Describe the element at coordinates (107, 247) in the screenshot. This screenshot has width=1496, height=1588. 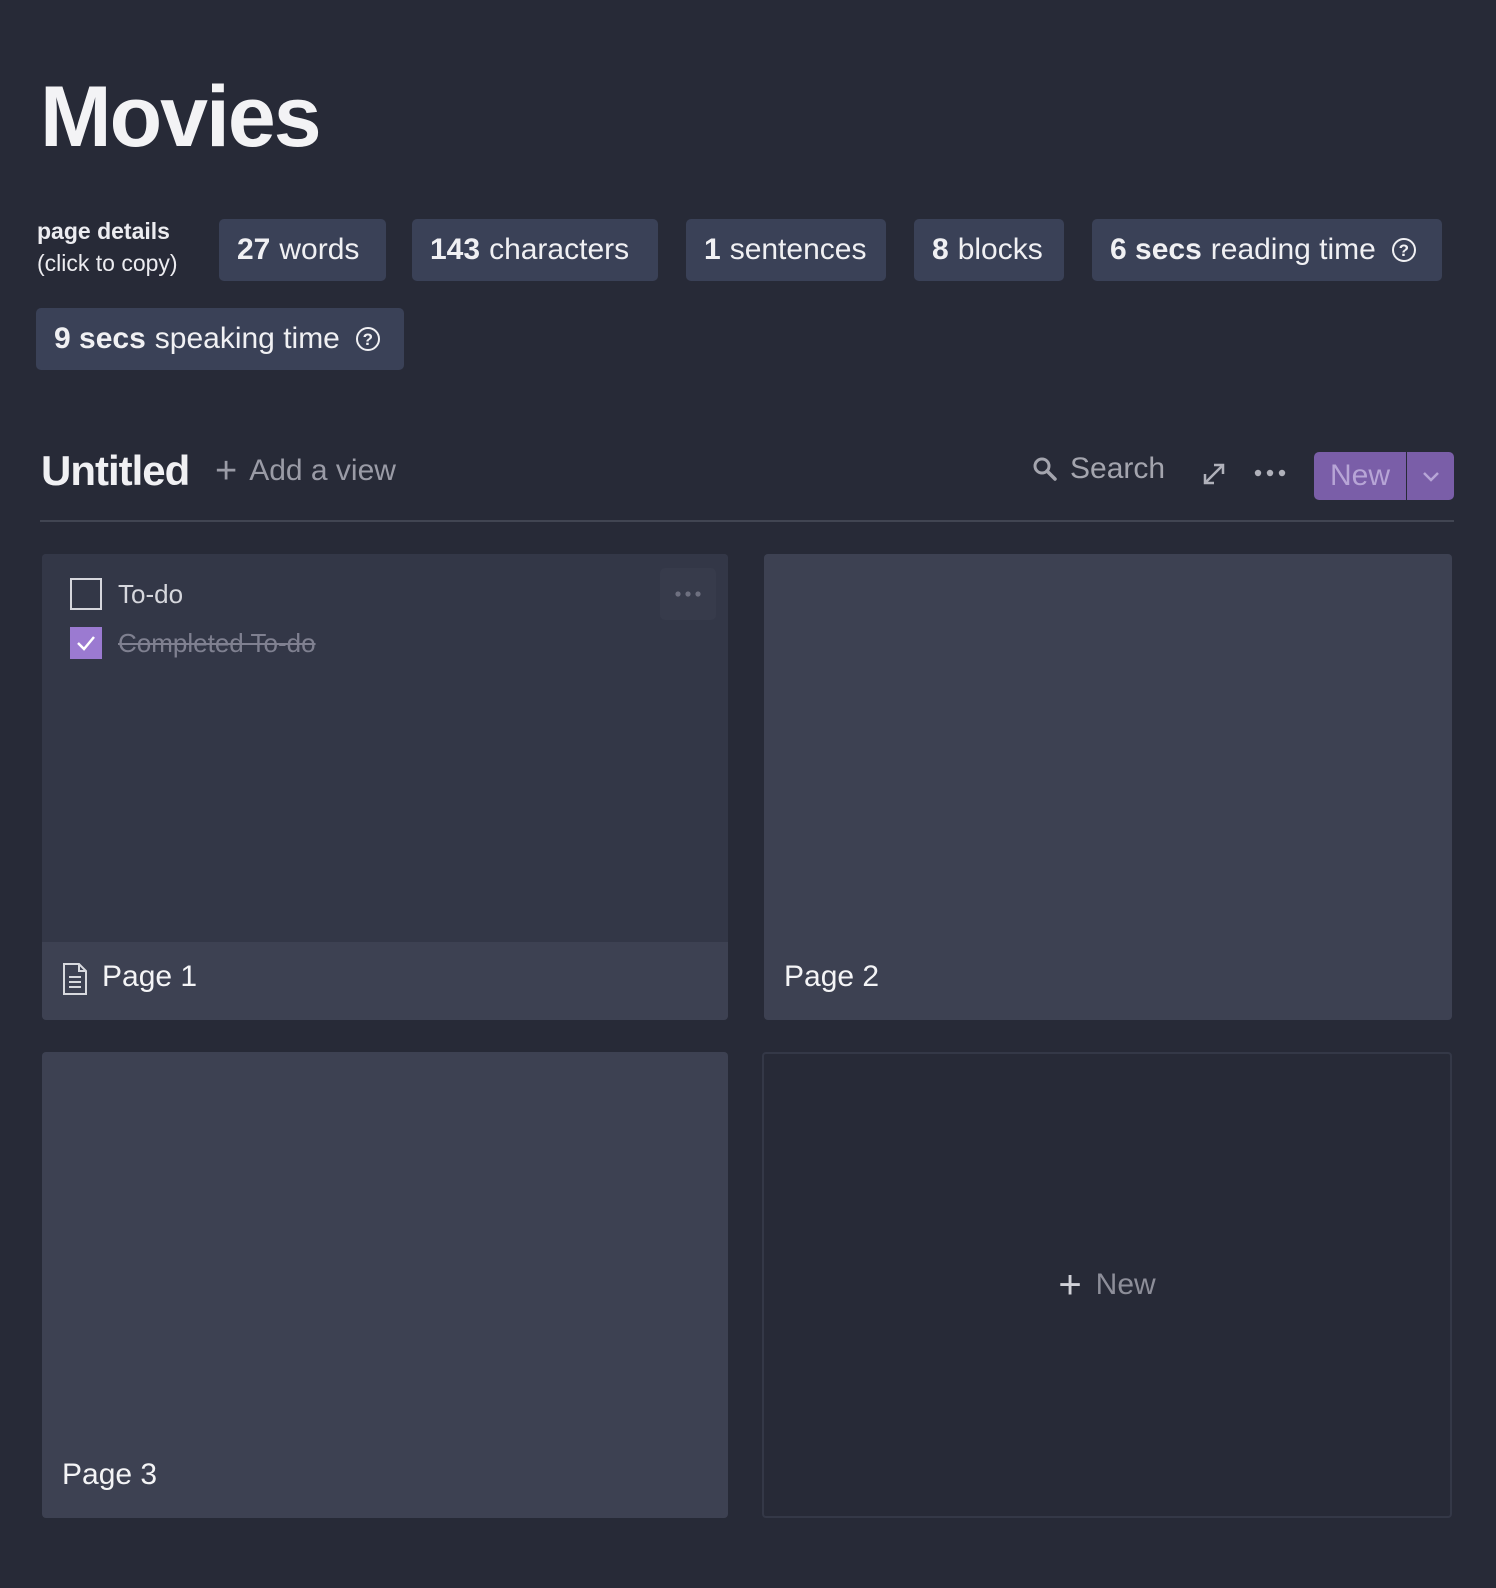
I see `page-details-label: page details (click to copy)` at that location.